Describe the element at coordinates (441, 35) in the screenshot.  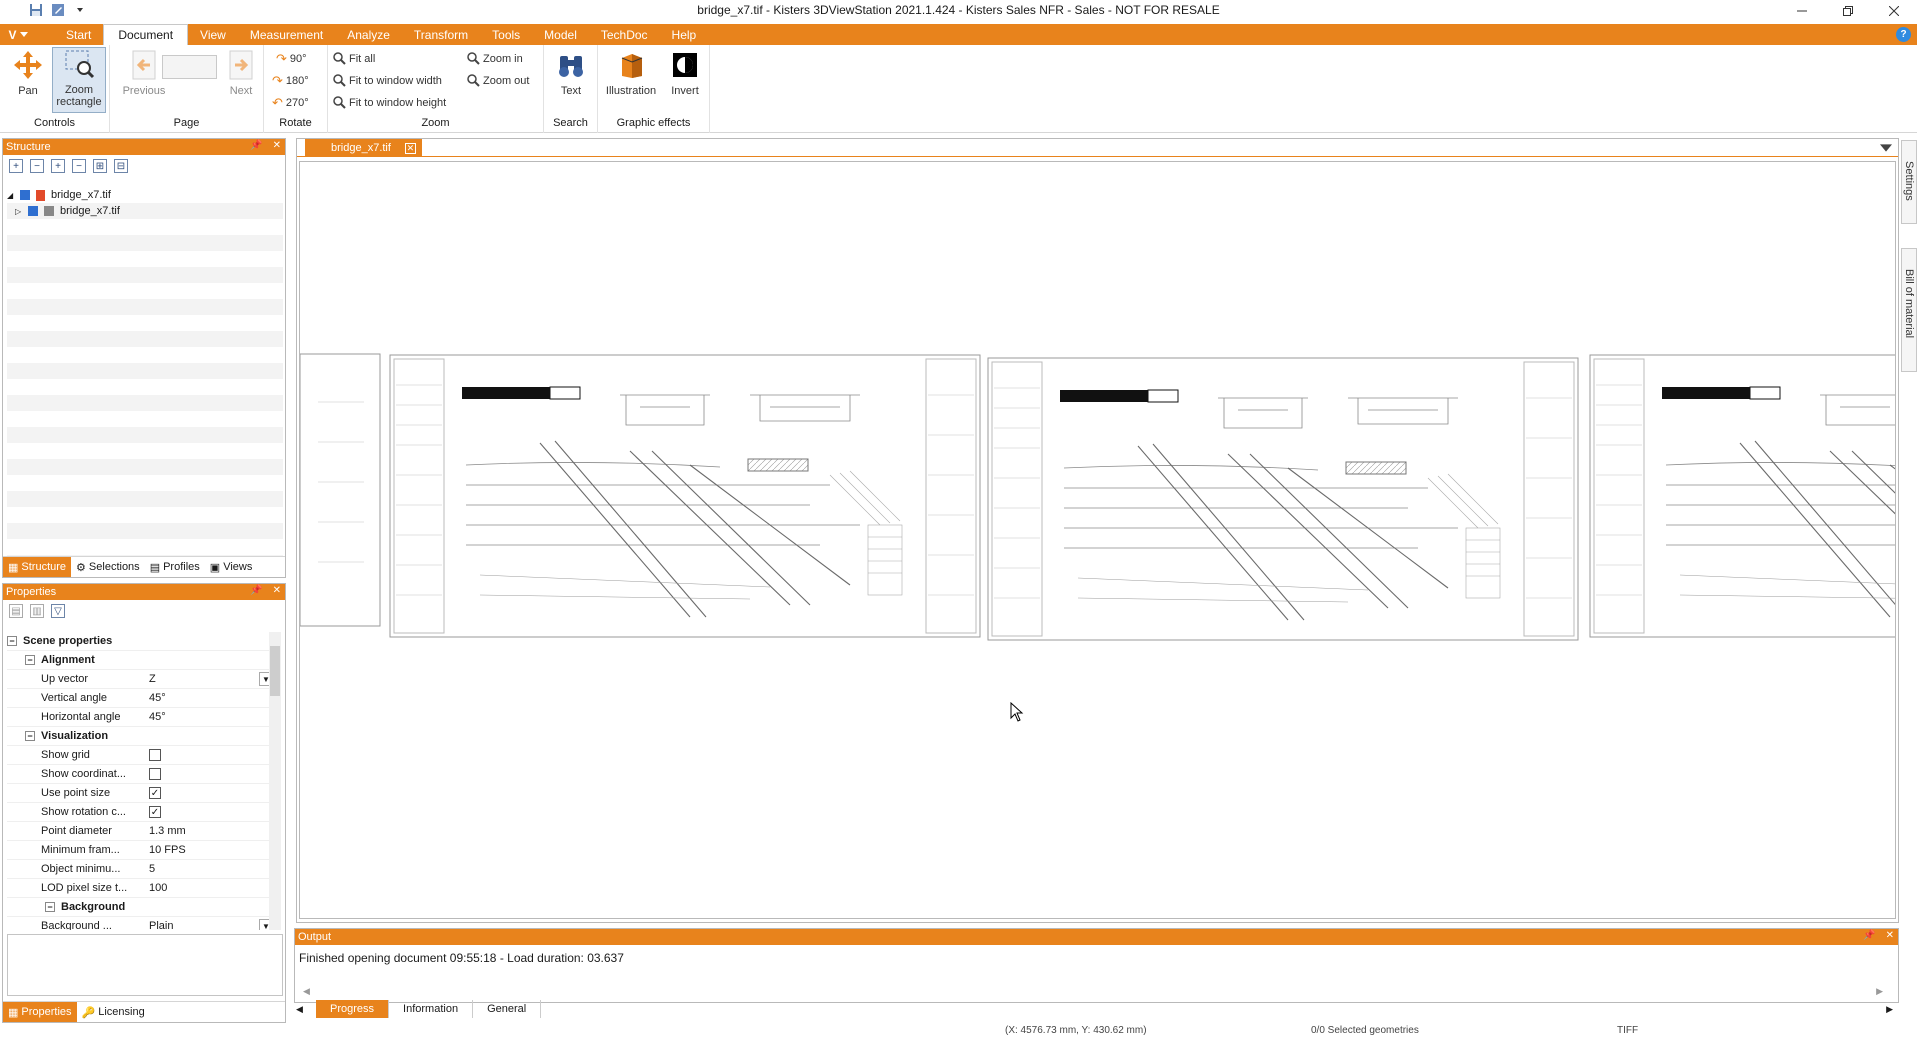
I see `tab-transform: Transform` at that location.